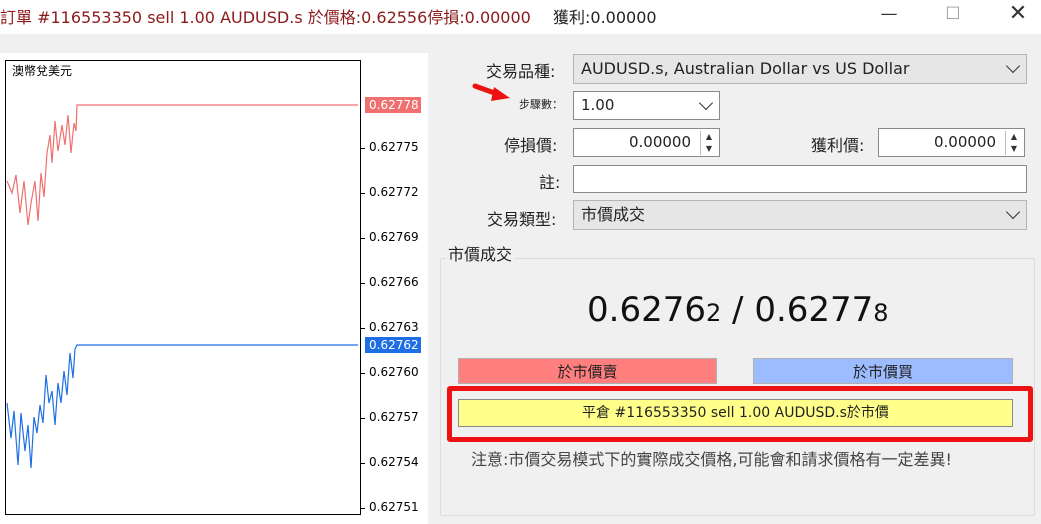 This screenshot has width=1041, height=524. I want to click on minimize-icon: —, so click(889, 15).